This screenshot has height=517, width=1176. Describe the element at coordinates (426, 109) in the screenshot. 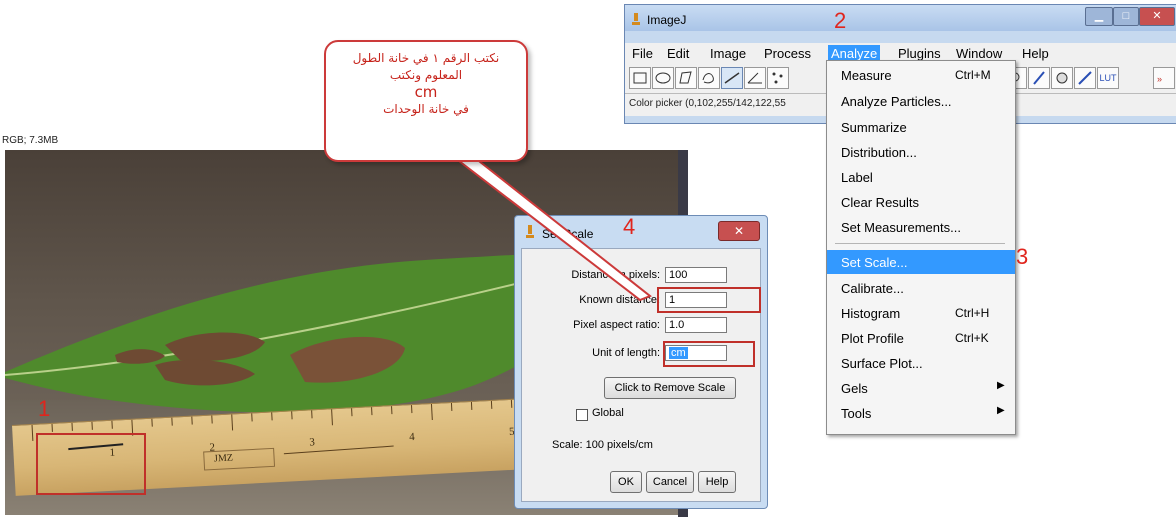

I see `callout-line: في خانة الوحدات` at that location.